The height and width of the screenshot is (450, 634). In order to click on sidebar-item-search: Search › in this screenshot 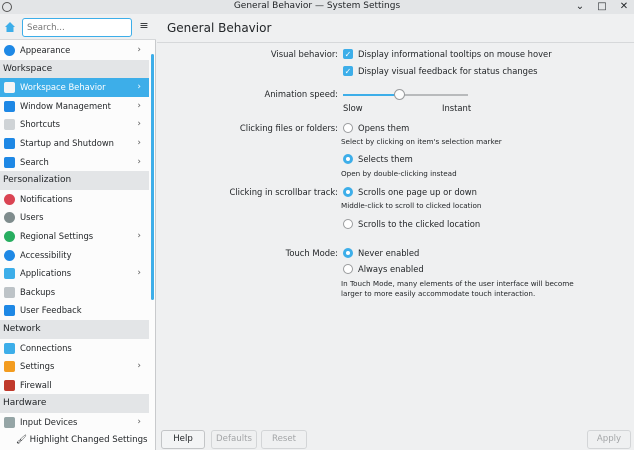, I will do `click(74, 162)`.